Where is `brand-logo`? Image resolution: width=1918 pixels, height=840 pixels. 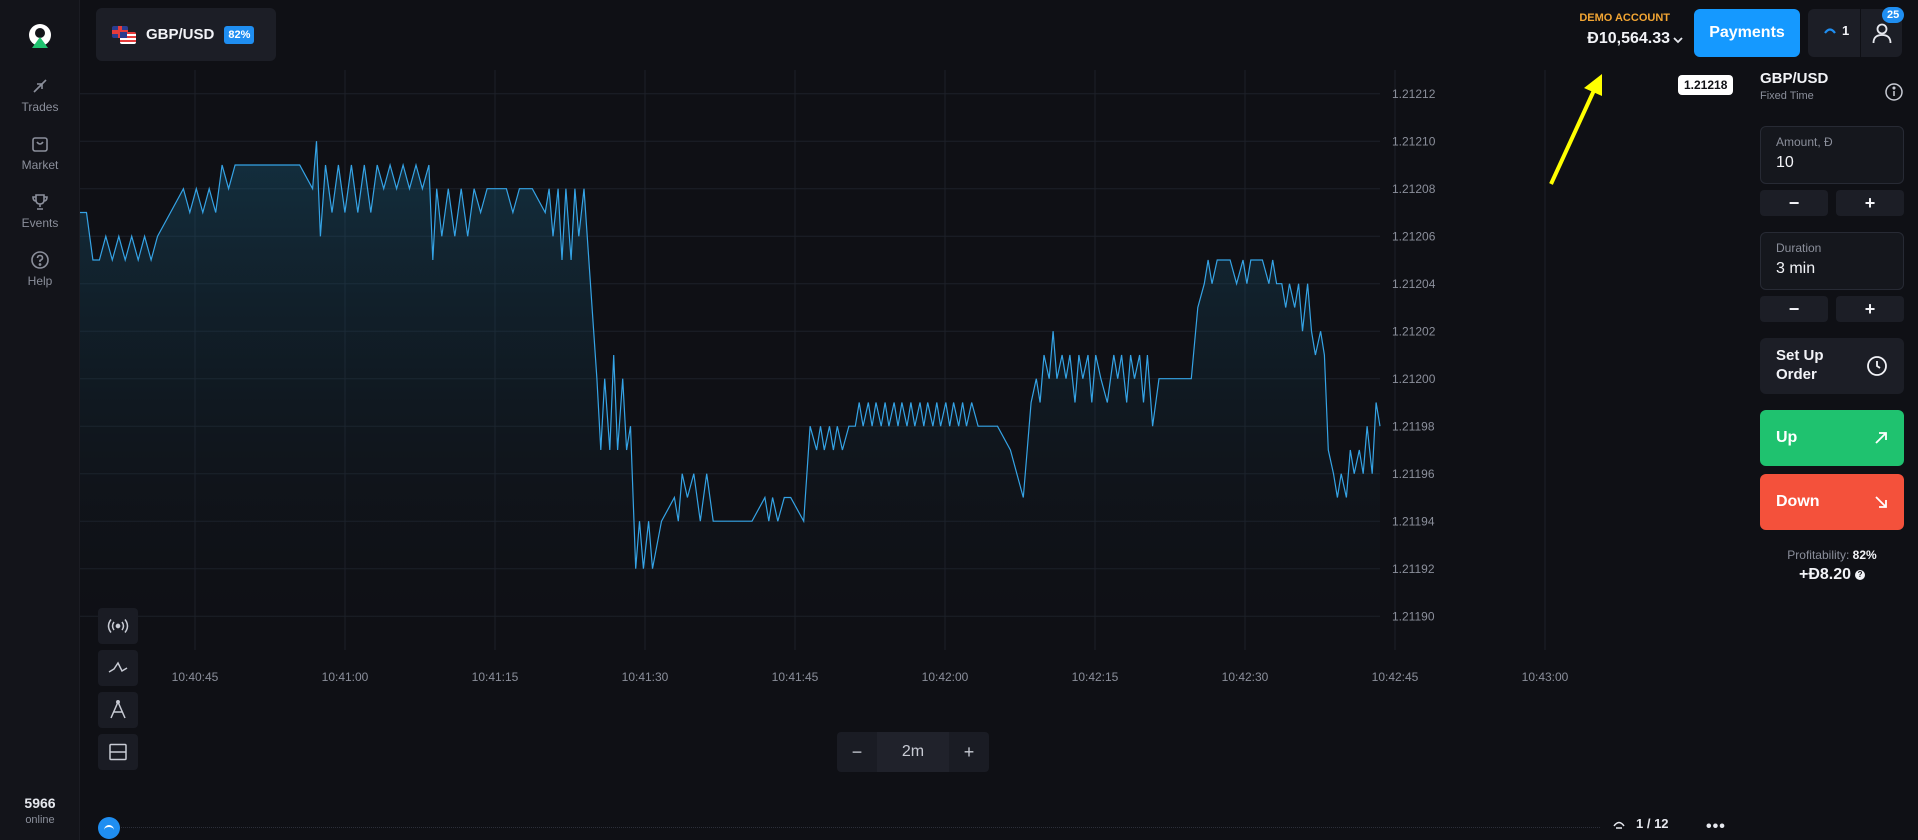 brand-logo is located at coordinates (40, 36).